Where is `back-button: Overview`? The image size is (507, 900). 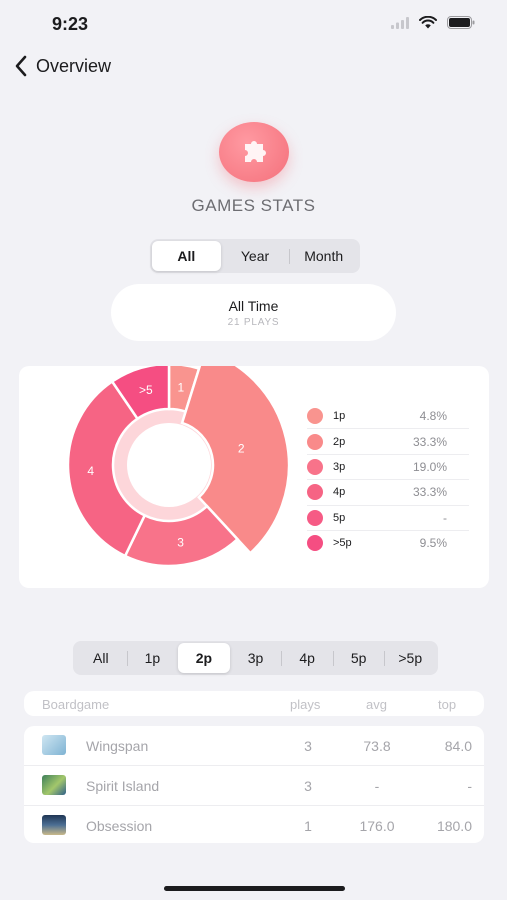 back-button: Overview is located at coordinates (62, 66).